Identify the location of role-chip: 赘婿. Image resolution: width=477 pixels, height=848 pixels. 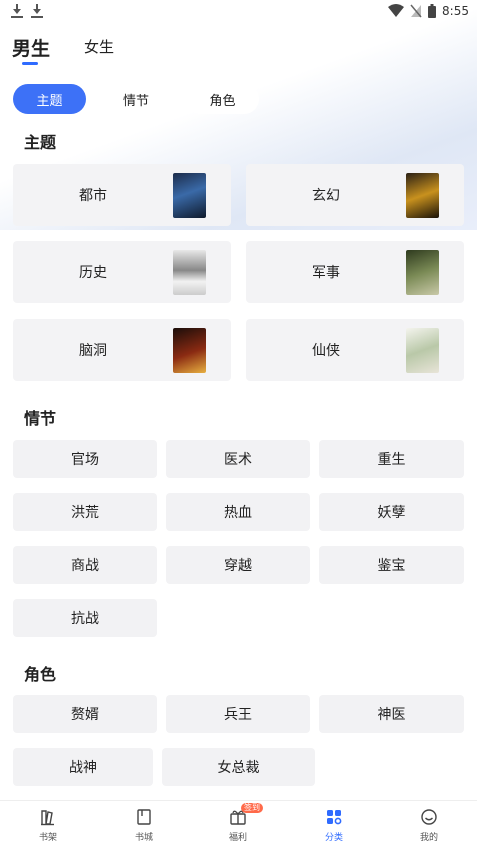
(85, 714).